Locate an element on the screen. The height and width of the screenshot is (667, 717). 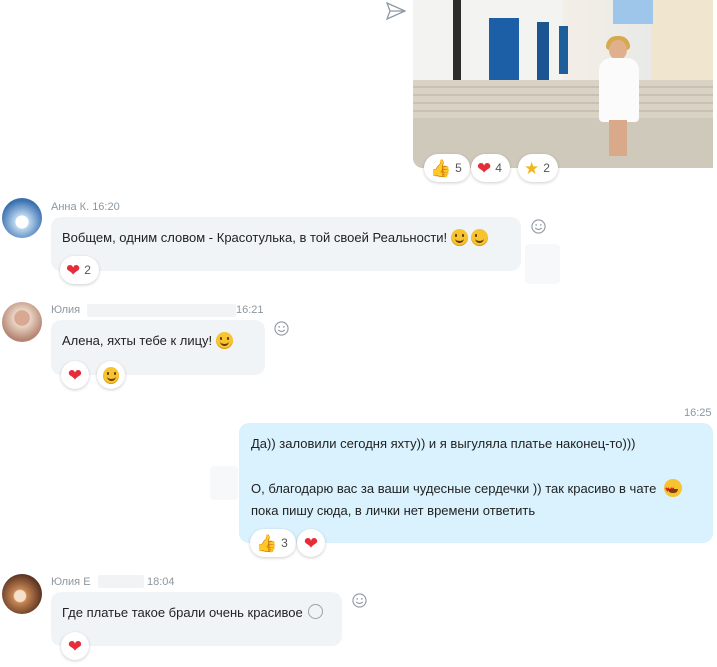
message-time: 16:25 is located at coordinates (698, 413).